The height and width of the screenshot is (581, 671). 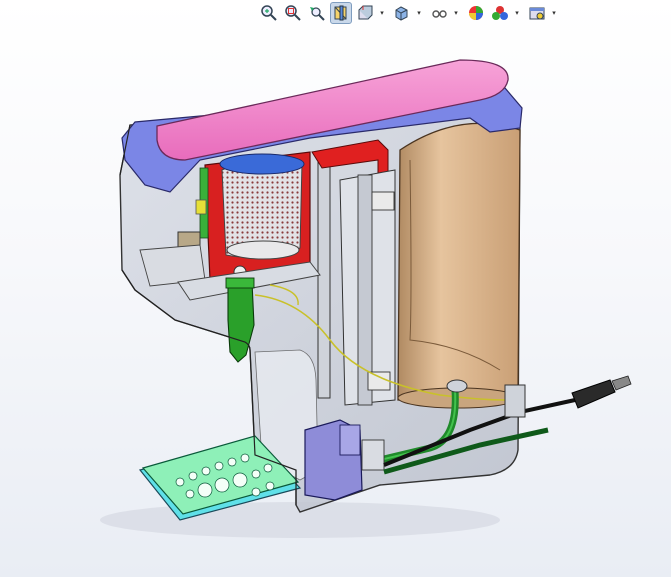 What do you see at coordinates (373, 455) in the screenshot?
I see `pump-outlet` at bounding box center [373, 455].